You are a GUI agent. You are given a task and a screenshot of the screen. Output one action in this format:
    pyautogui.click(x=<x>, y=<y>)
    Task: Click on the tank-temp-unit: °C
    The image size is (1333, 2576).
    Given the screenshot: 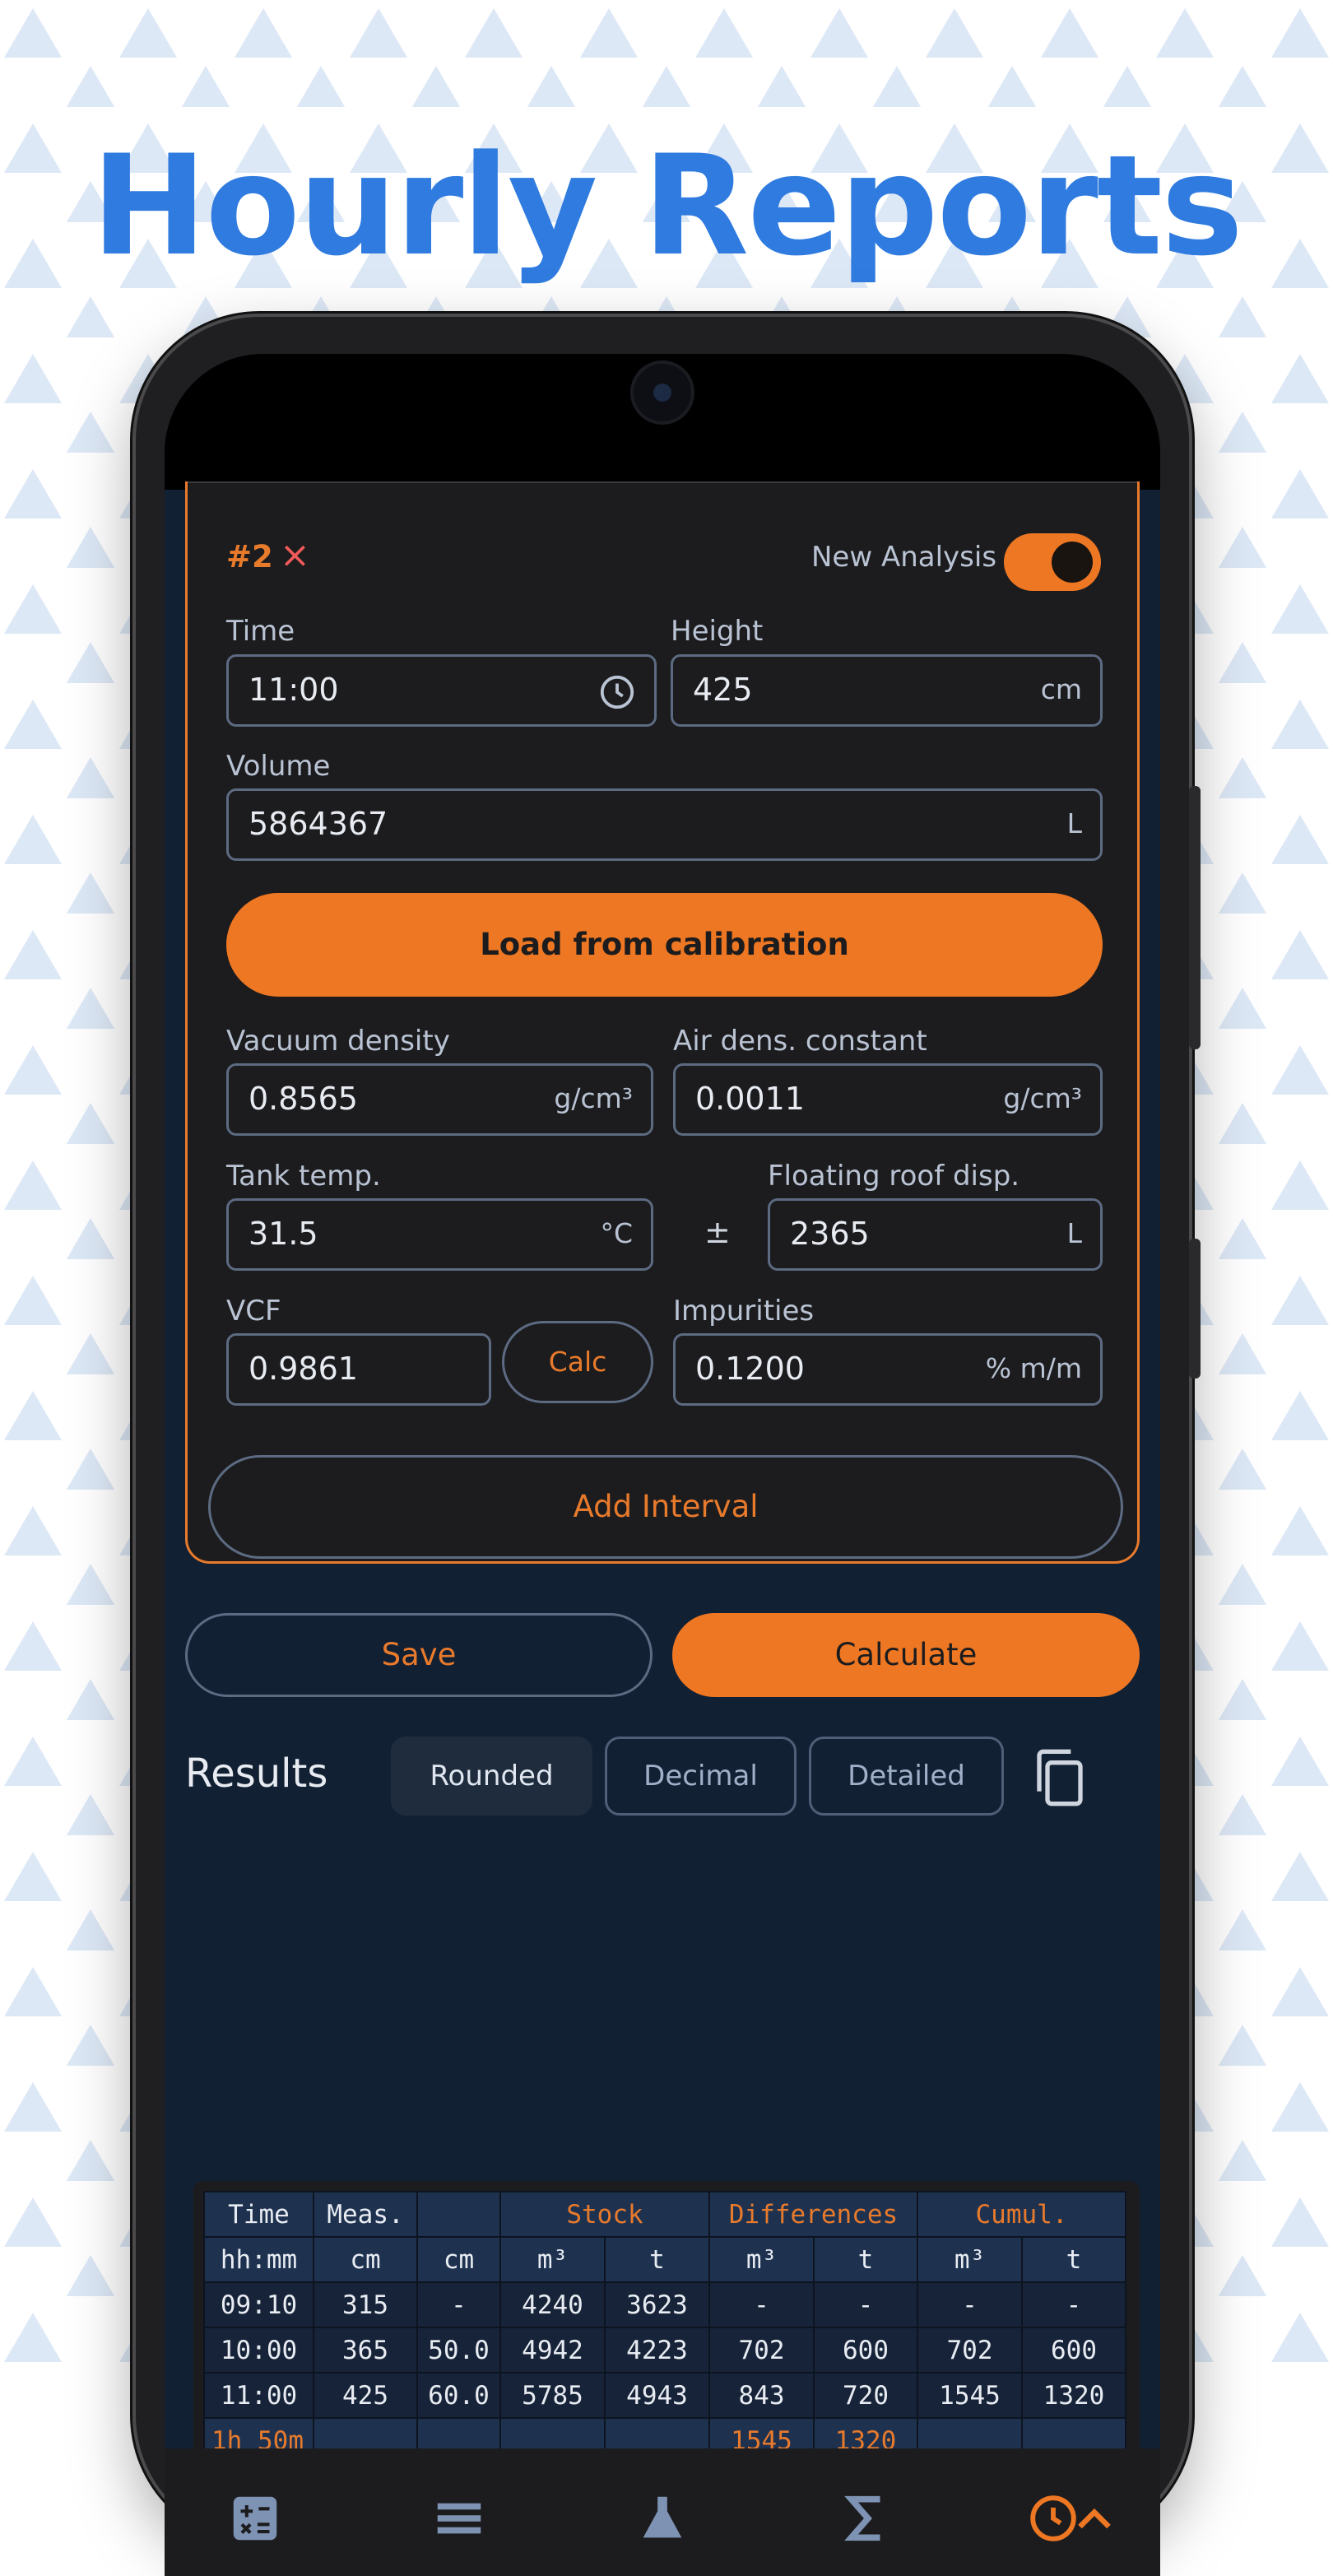 What is the action you would take?
    pyautogui.click(x=617, y=1233)
    